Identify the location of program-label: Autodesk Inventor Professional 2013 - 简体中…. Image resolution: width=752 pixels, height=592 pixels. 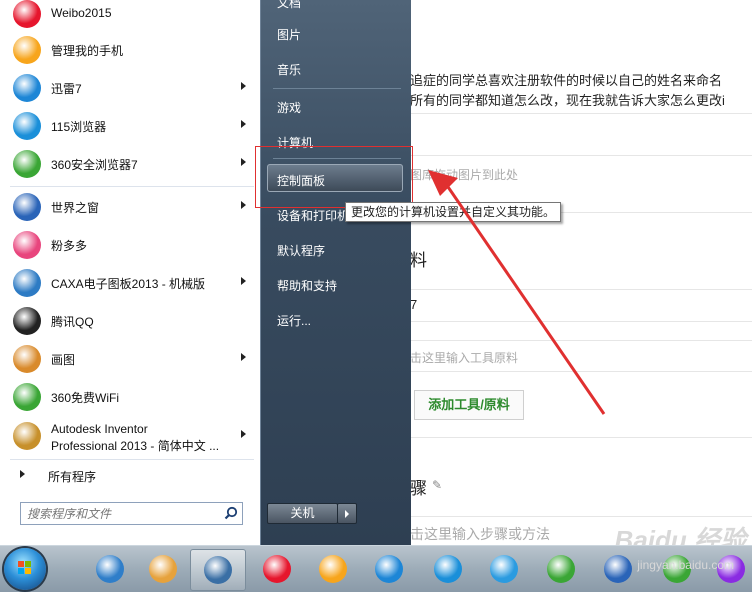
(135, 437).